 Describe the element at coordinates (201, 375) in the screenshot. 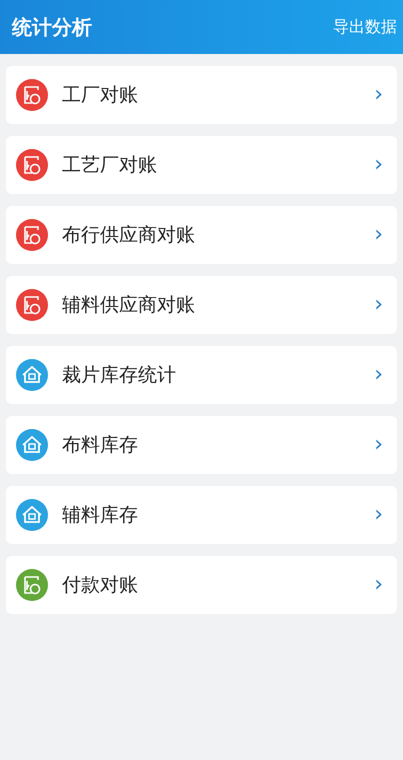

I see `menu-item: 裁片库存统计 ›` at that location.